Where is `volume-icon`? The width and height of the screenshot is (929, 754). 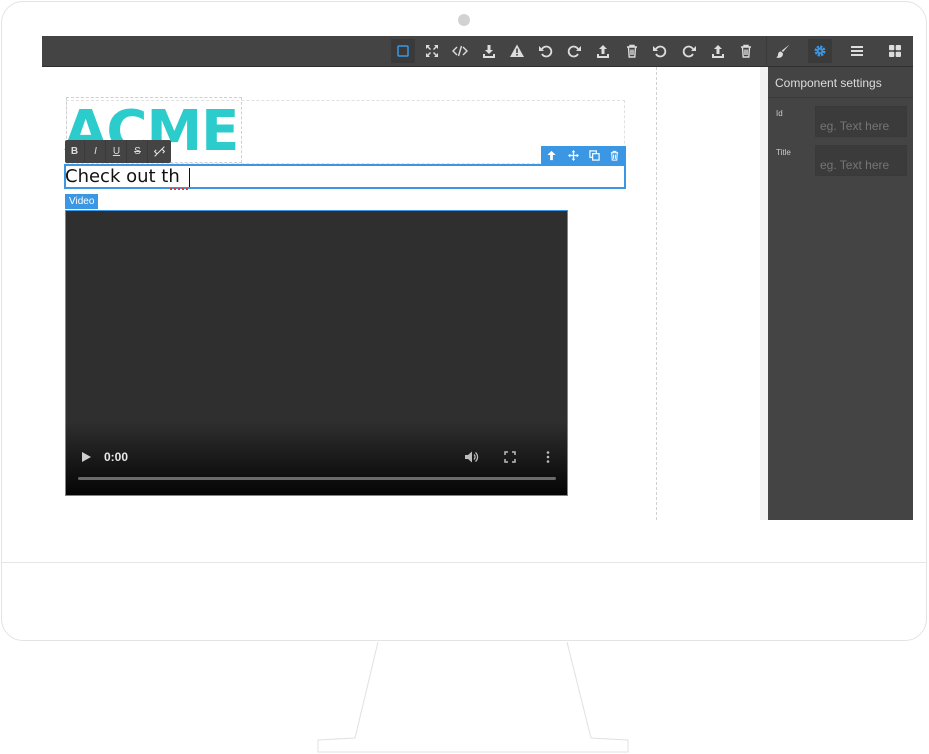
volume-icon is located at coordinates (471, 457).